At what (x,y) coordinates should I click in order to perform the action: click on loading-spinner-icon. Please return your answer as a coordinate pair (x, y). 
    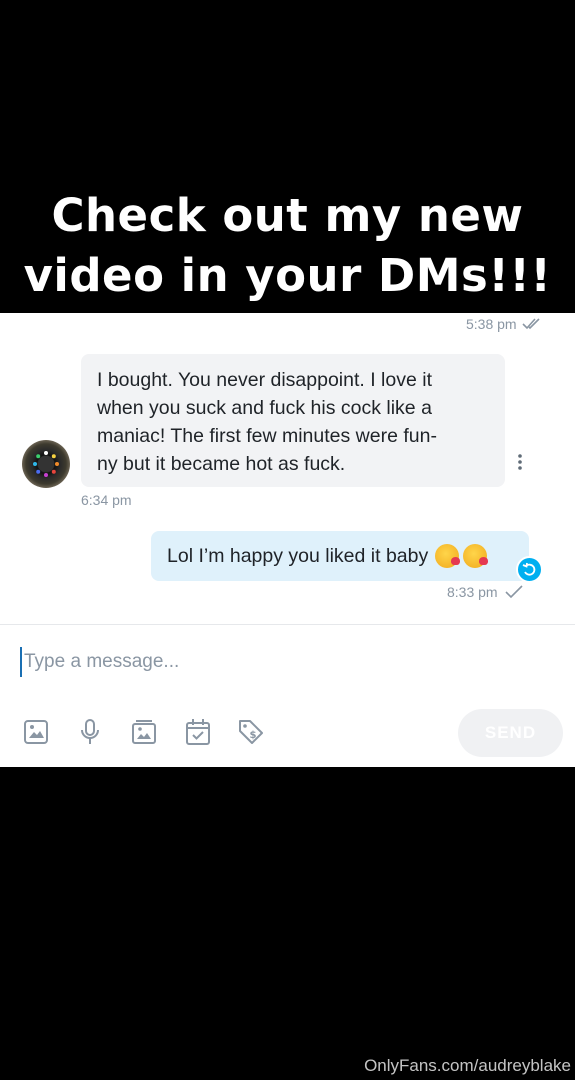
    Looking at the image, I should click on (46, 464).